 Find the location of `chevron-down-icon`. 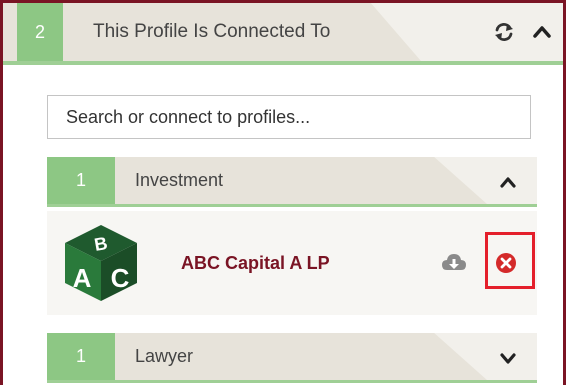

chevron-down-icon is located at coordinates (508, 358).